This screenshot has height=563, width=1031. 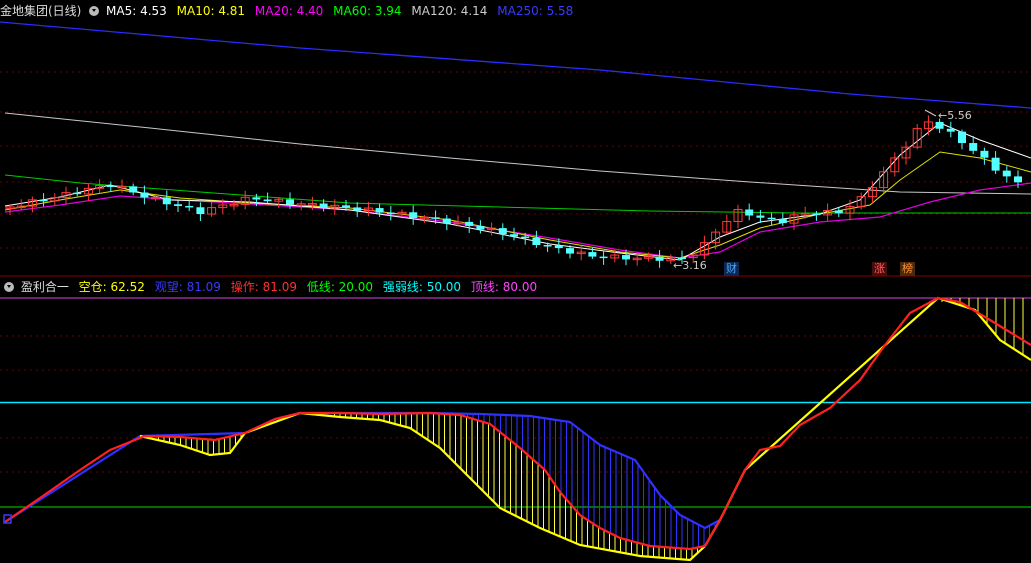 What do you see at coordinates (449, 11) in the screenshot?
I see `ma120-label: MA120: 4.14` at bounding box center [449, 11].